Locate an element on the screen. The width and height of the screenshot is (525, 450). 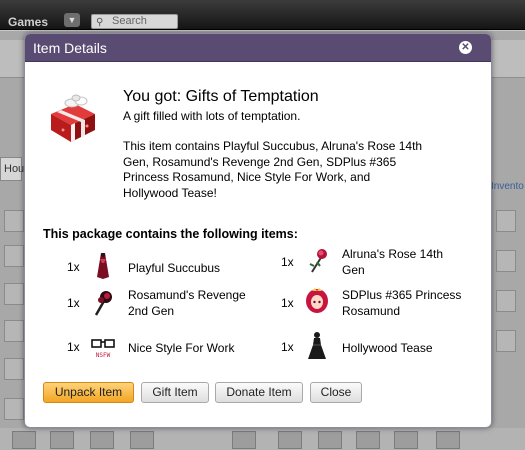
gift-item-button: Gift Item is located at coordinates (175, 392).